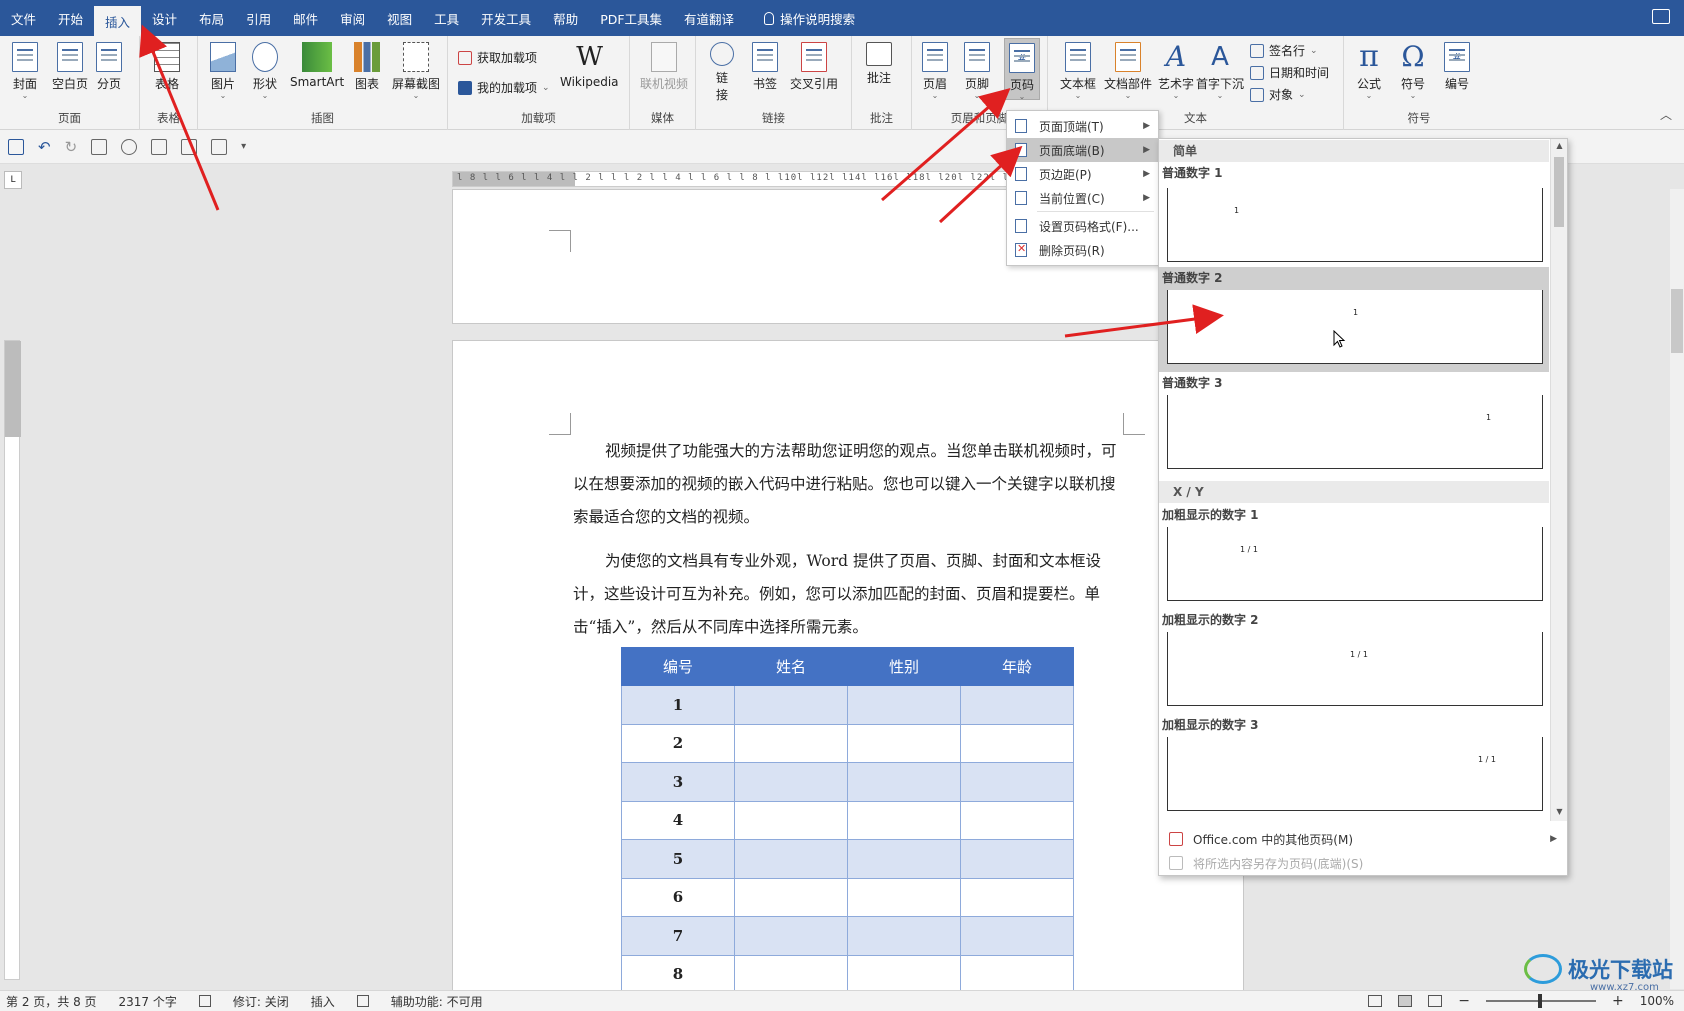 The height and width of the screenshot is (1011, 1684). What do you see at coordinates (1082, 174) in the screenshot?
I see `menu-item-page-margins: 页边距(P) ▶` at bounding box center [1082, 174].